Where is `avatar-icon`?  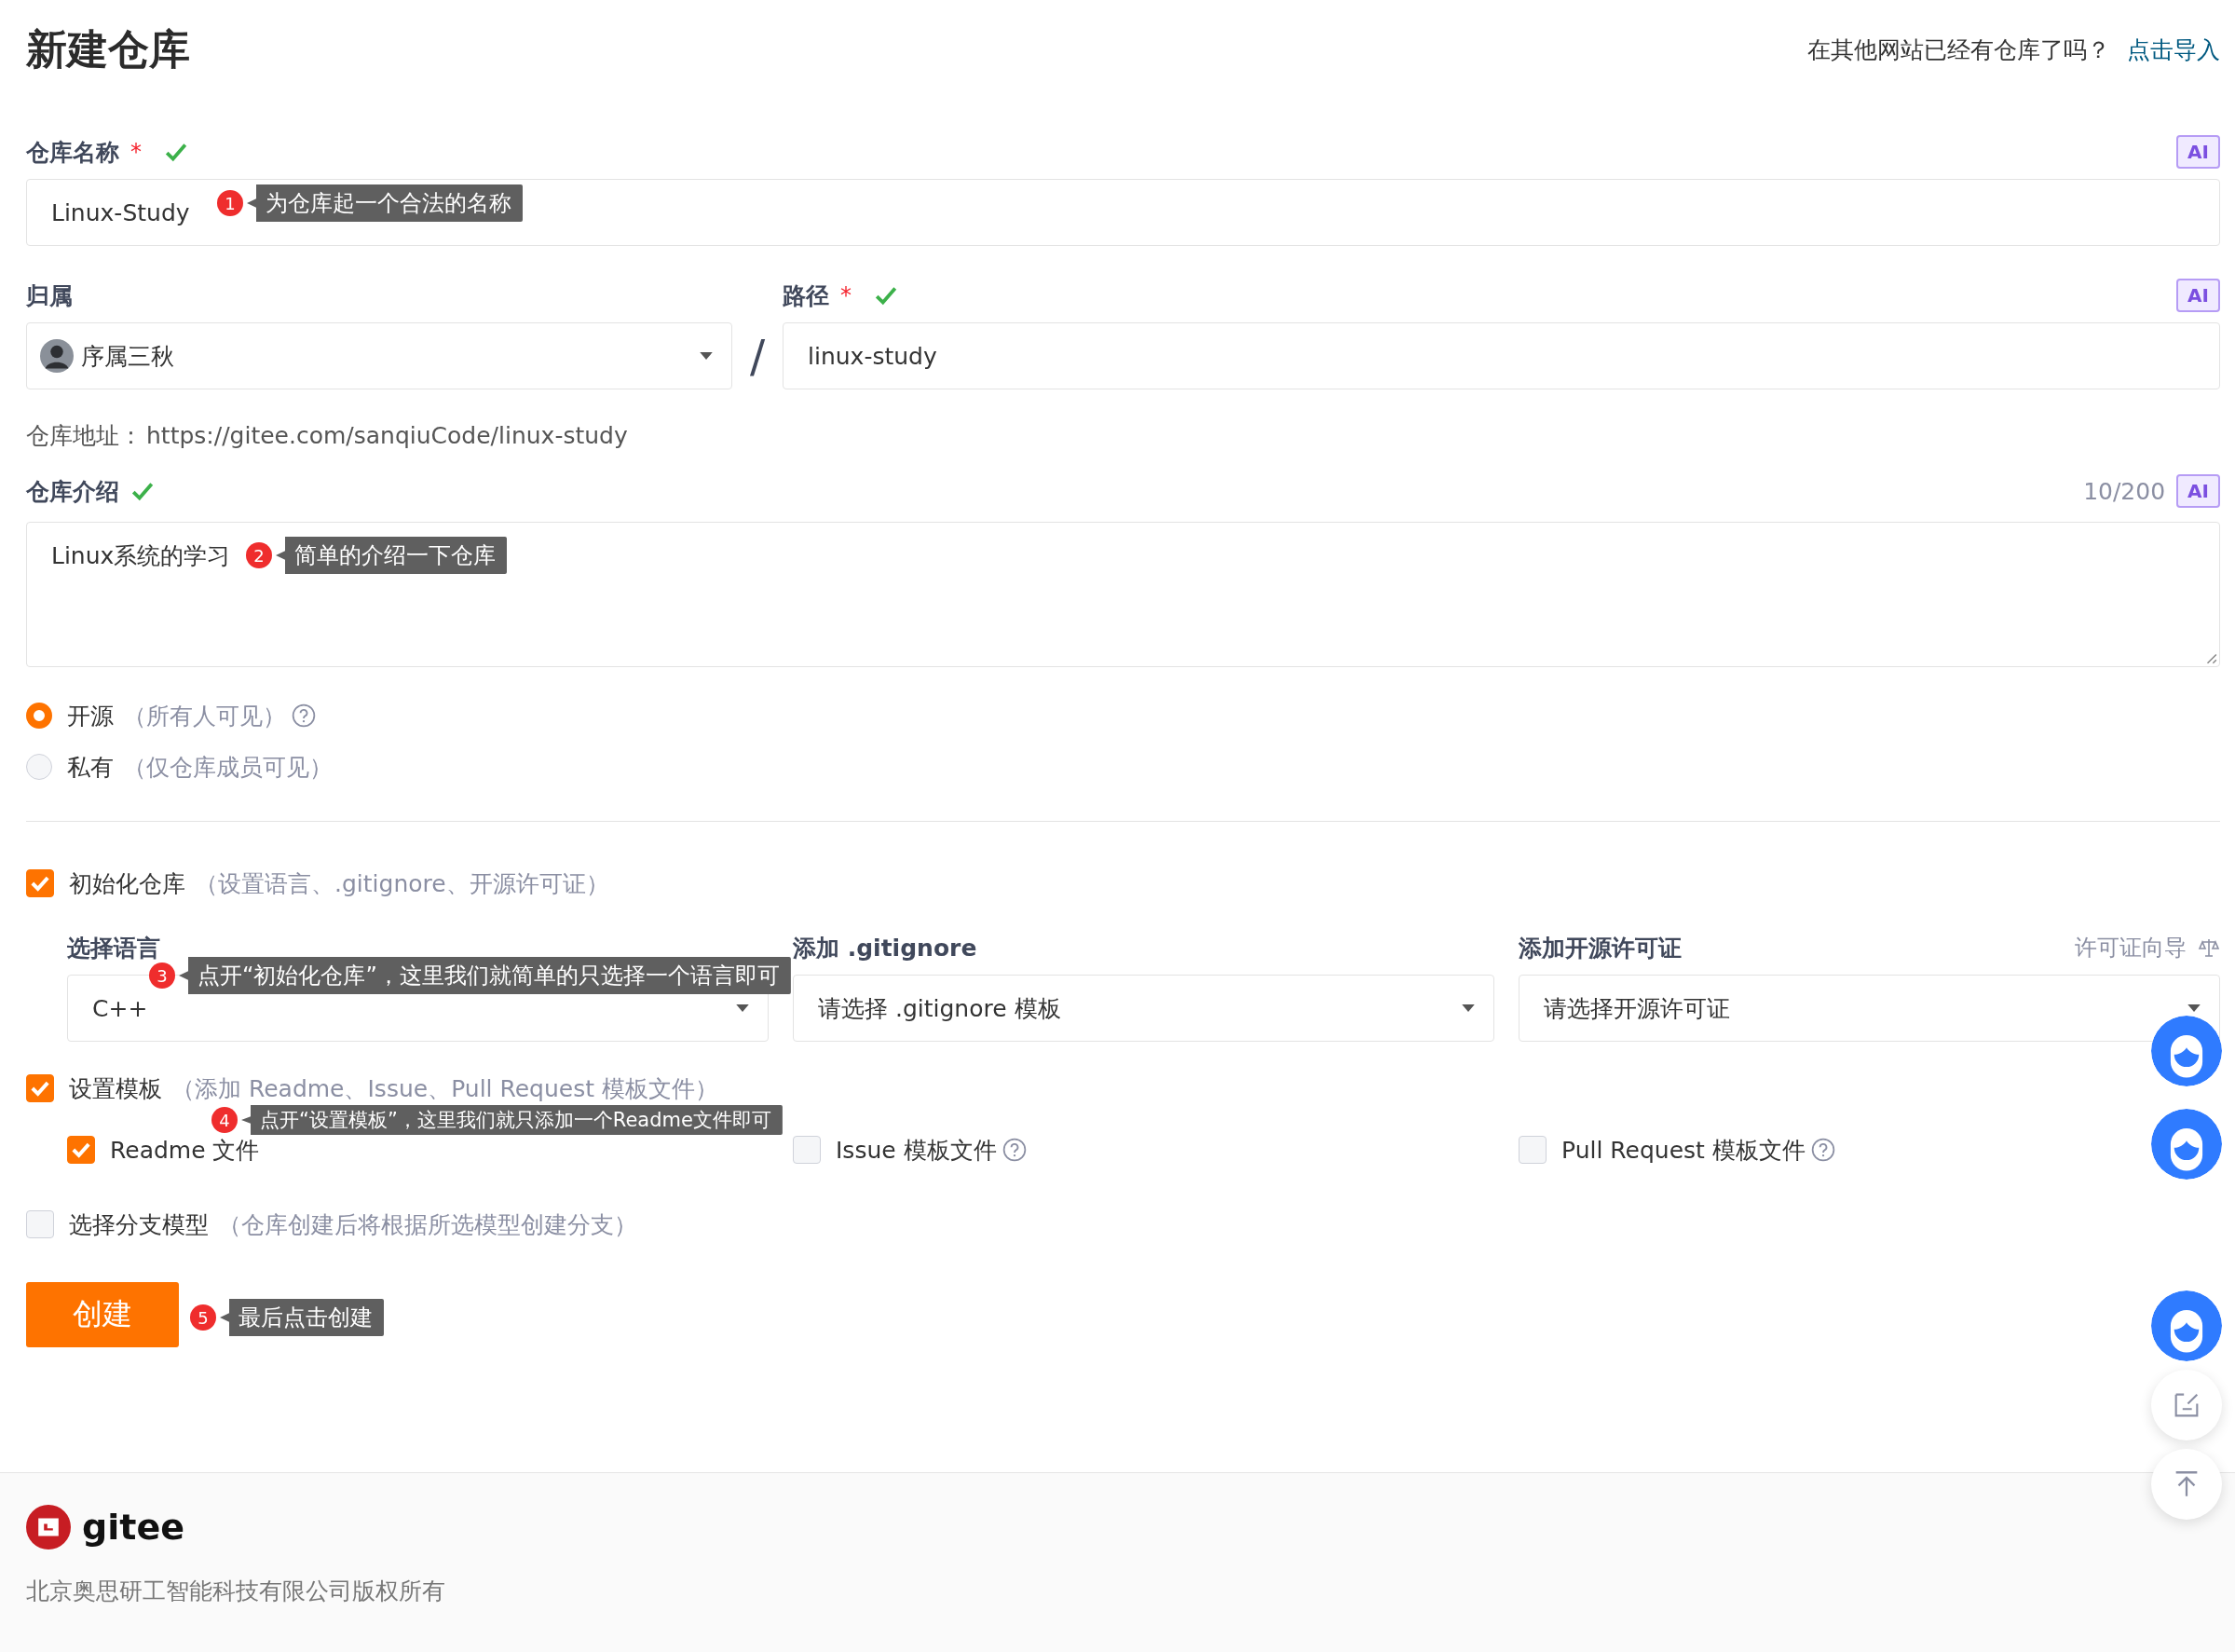
avatar-icon is located at coordinates (57, 356).